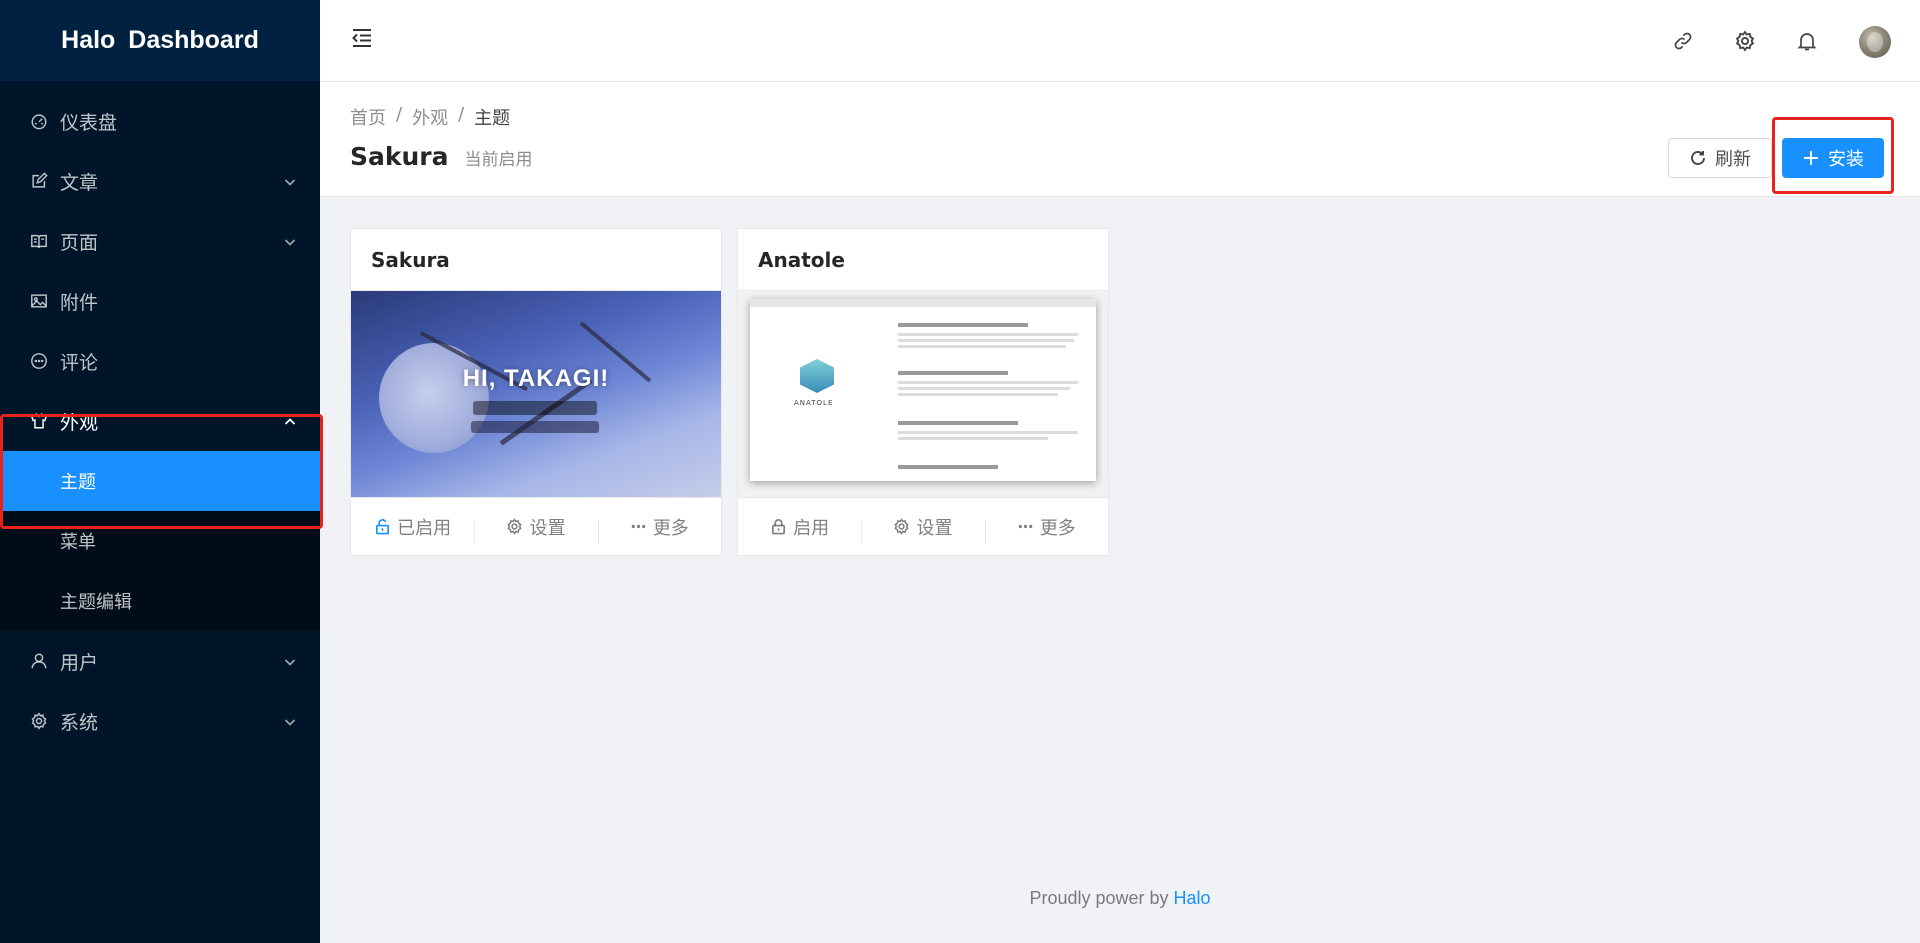 Image resolution: width=1920 pixels, height=943 pixels. Describe the element at coordinates (79, 302) in the screenshot. I see `sidebar-item-label: 附件` at that location.